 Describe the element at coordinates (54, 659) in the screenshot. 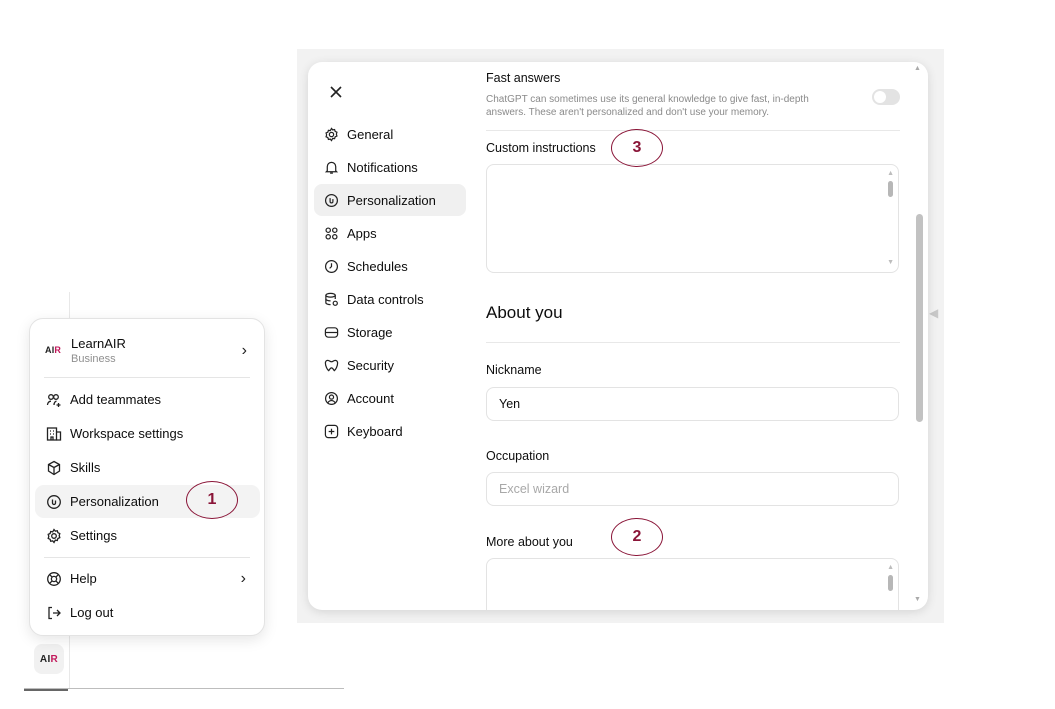

I see `avatar-text-b: R` at that location.